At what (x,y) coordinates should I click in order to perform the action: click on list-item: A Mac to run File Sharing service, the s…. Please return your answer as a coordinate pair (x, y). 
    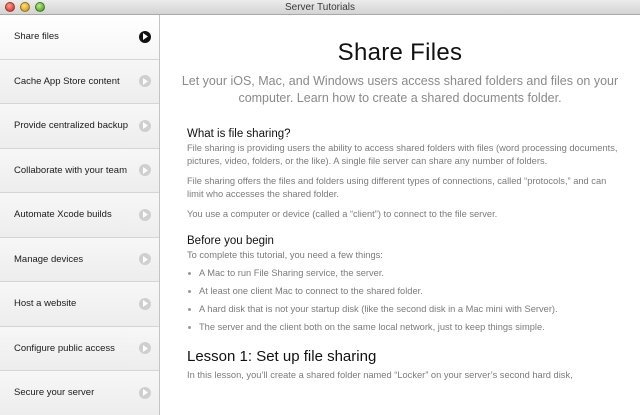
    Looking at the image, I should click on (403, 273).